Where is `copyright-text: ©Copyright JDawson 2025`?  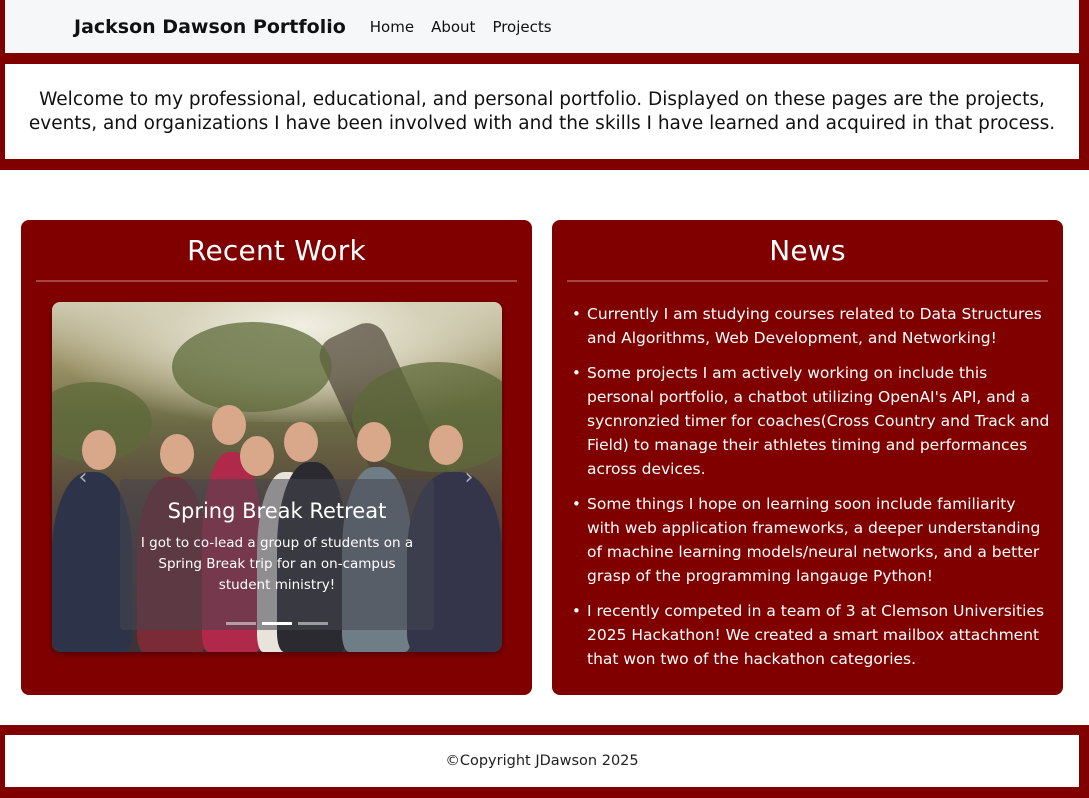 copyright-text: ©Copyright JDawson 2025 is located at coordinates (542, 761).